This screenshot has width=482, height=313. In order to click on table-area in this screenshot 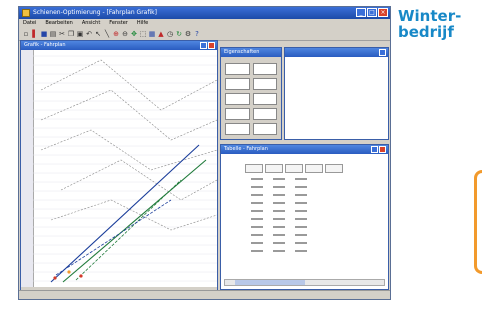, I will do `click(304, 221)`.